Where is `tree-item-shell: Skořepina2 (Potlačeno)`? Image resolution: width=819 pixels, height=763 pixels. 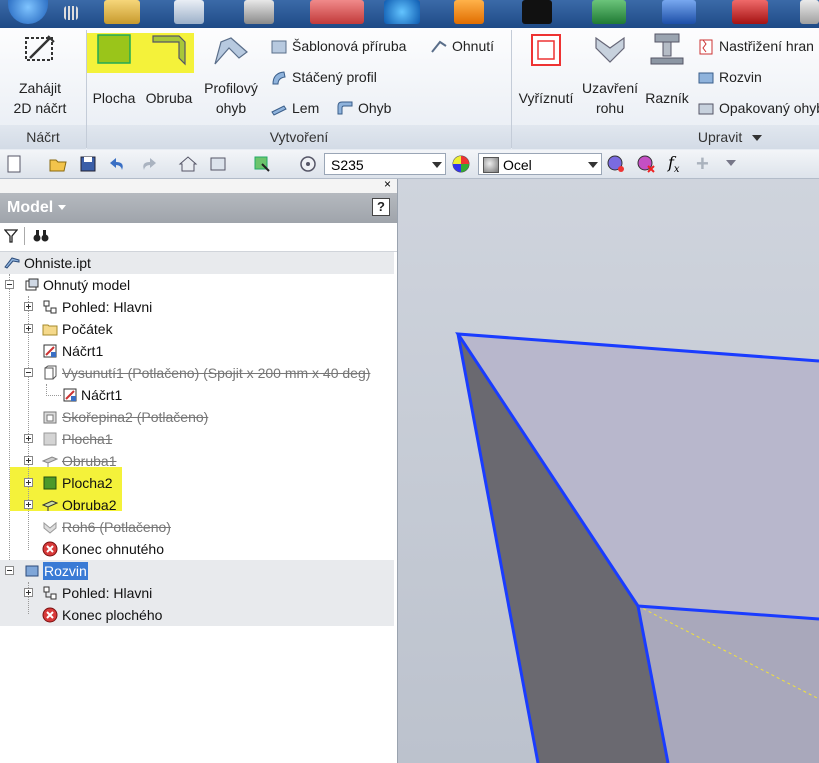
tree-item-shell: Skořepina2 (Potlačeno) is located at coordinates (197, 417).